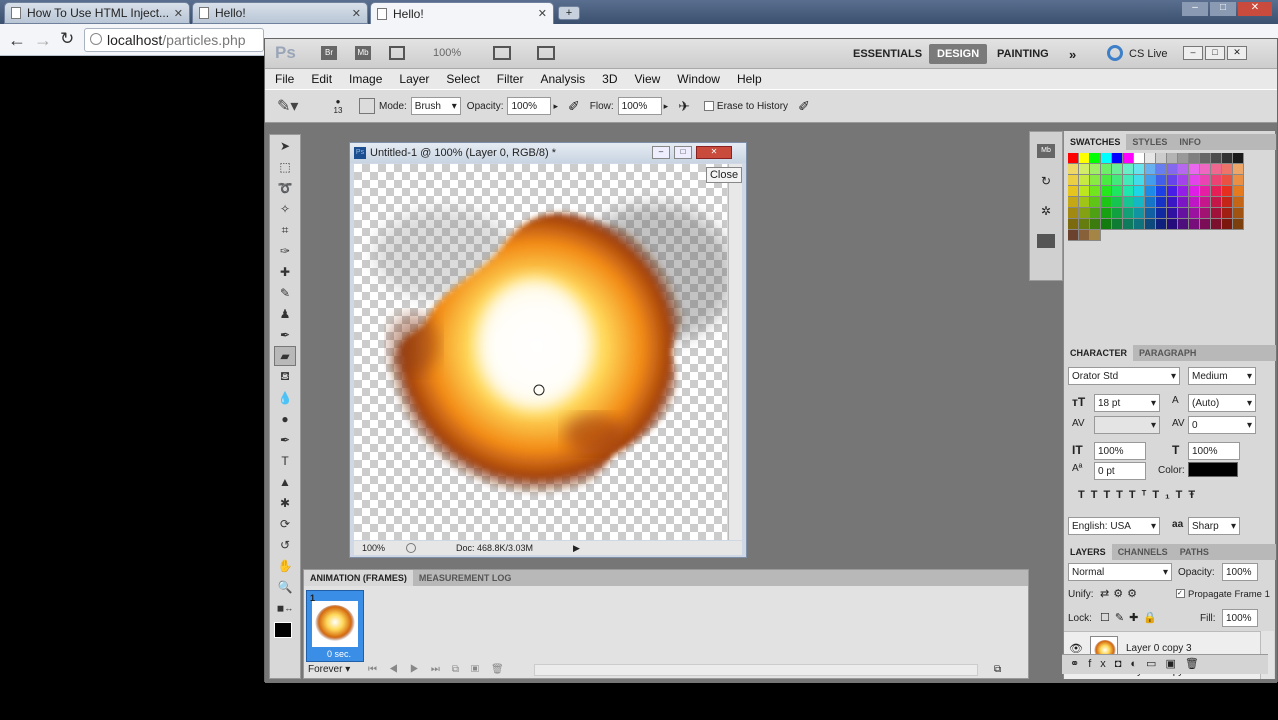 This screenshot has width=1278, height=720. Describe the element at coordinates (683, 152) in the screenshot. I see `maximize-icon: □` at that location.